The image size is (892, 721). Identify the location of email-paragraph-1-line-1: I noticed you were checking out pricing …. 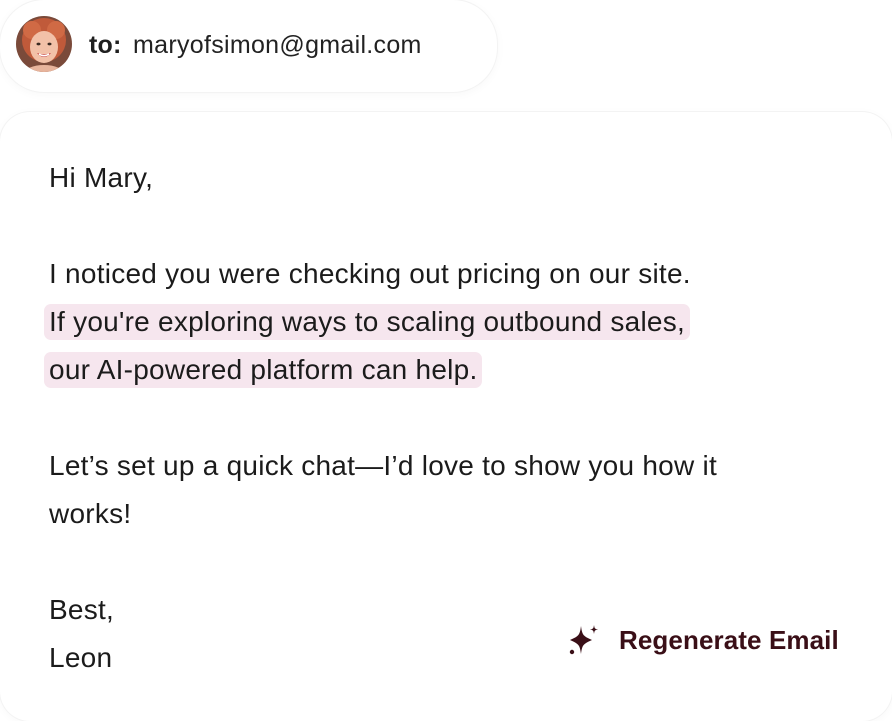
(370, 273).